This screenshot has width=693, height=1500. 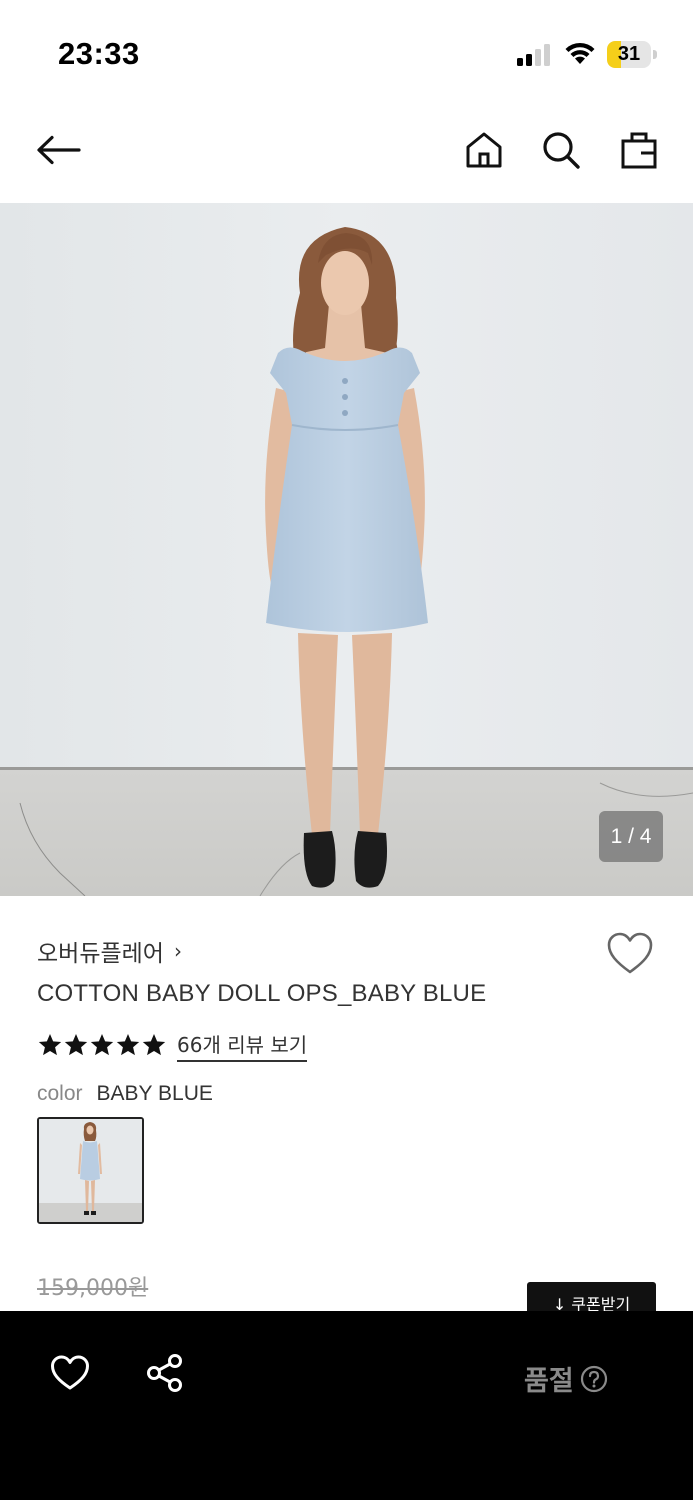 I want to click on shopping-bag-icon, so click(x=639, y=150).